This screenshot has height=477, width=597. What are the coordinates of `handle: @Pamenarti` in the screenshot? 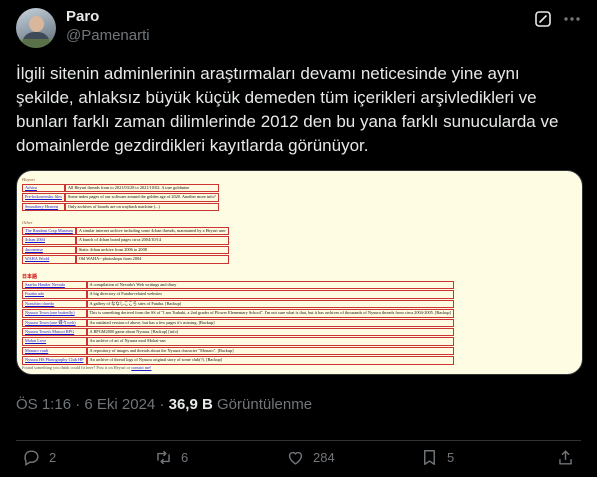 It's located at (108, 36).